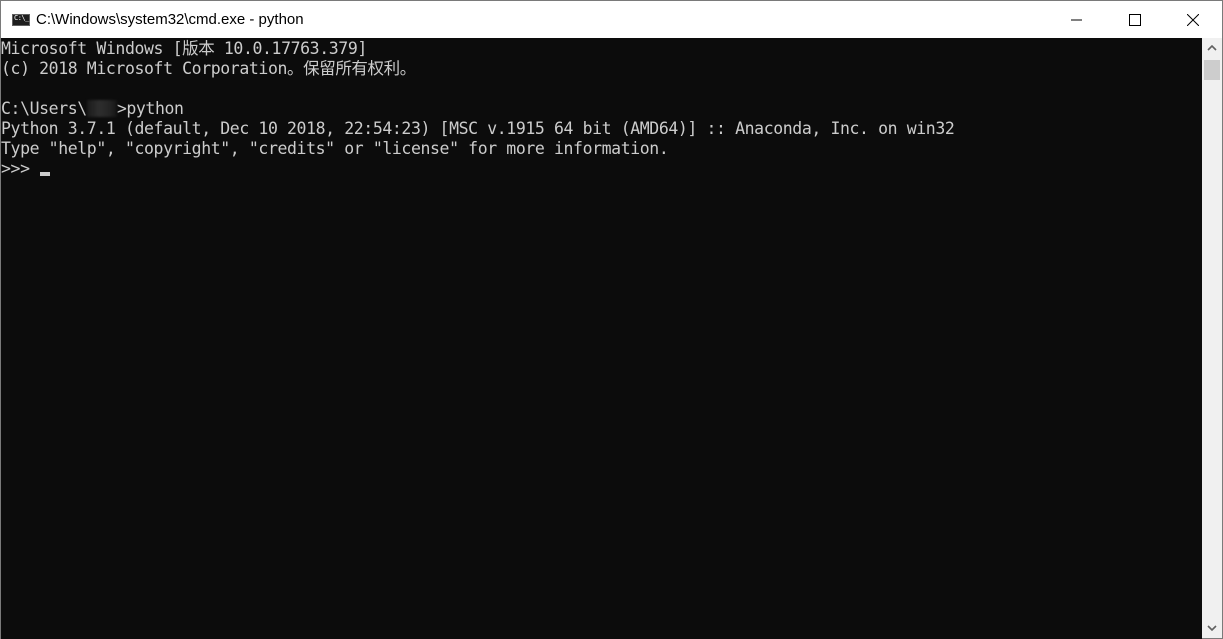 Image resolution: width=1223 pixels, height=639 pixels. I want to click on close-icon, so click(1193, 19).